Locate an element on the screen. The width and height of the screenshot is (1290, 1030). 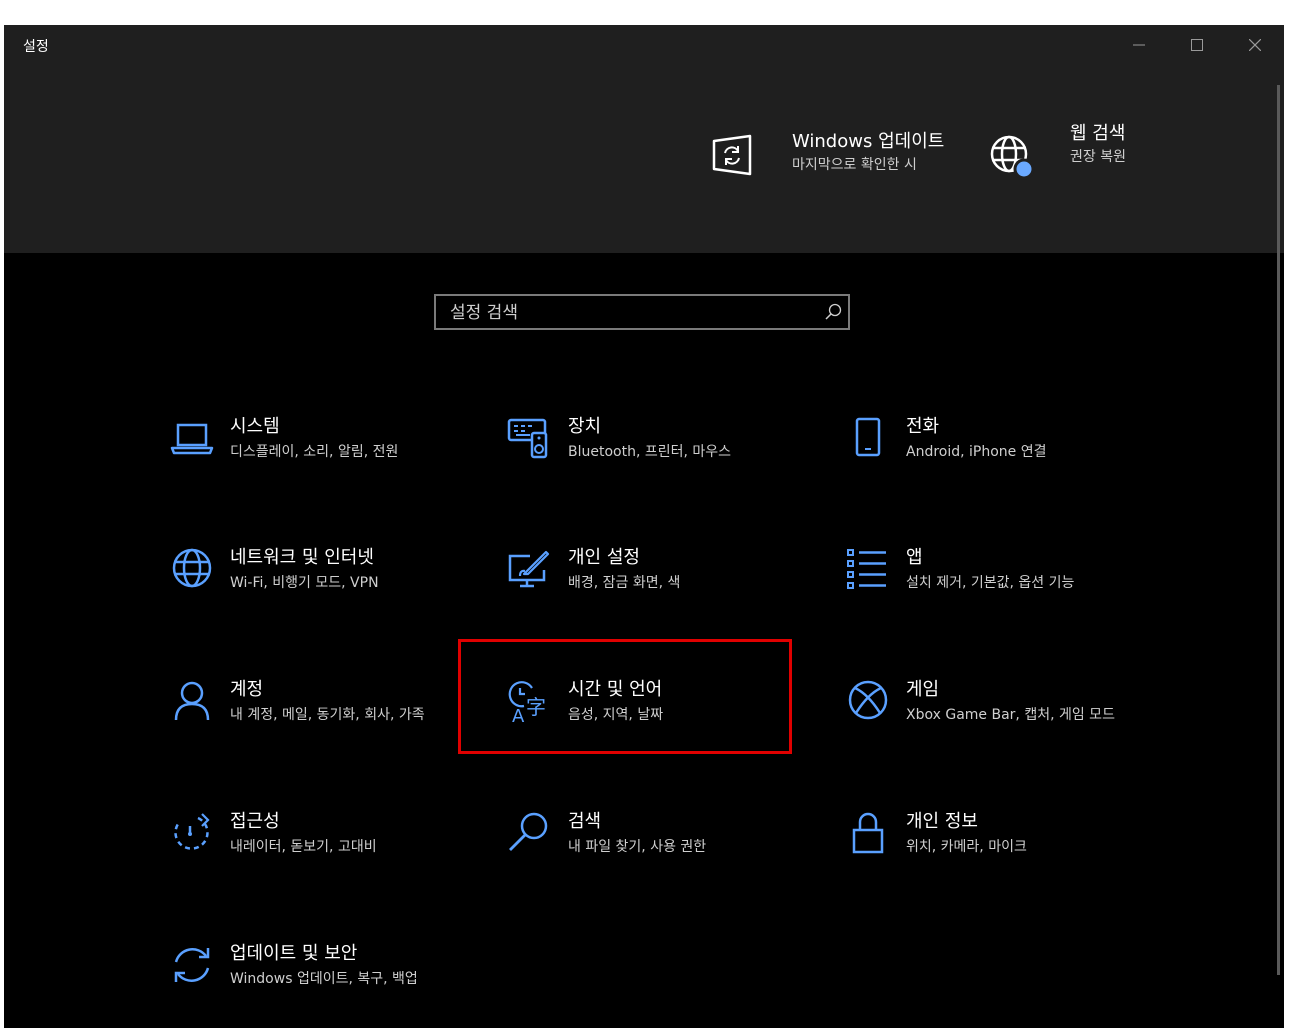
windows-update-icon is located at coordinates (732, 155).